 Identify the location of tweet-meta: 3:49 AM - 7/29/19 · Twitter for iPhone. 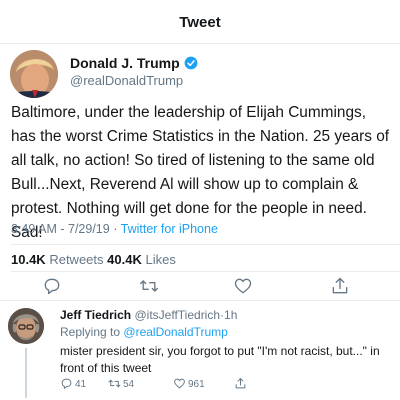
(114, 229).